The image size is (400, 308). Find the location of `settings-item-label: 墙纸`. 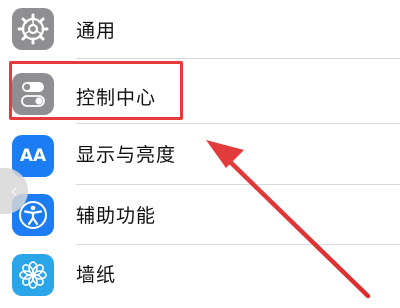

settings-item-label: 墙纸 is located at coordinates (96, 275).